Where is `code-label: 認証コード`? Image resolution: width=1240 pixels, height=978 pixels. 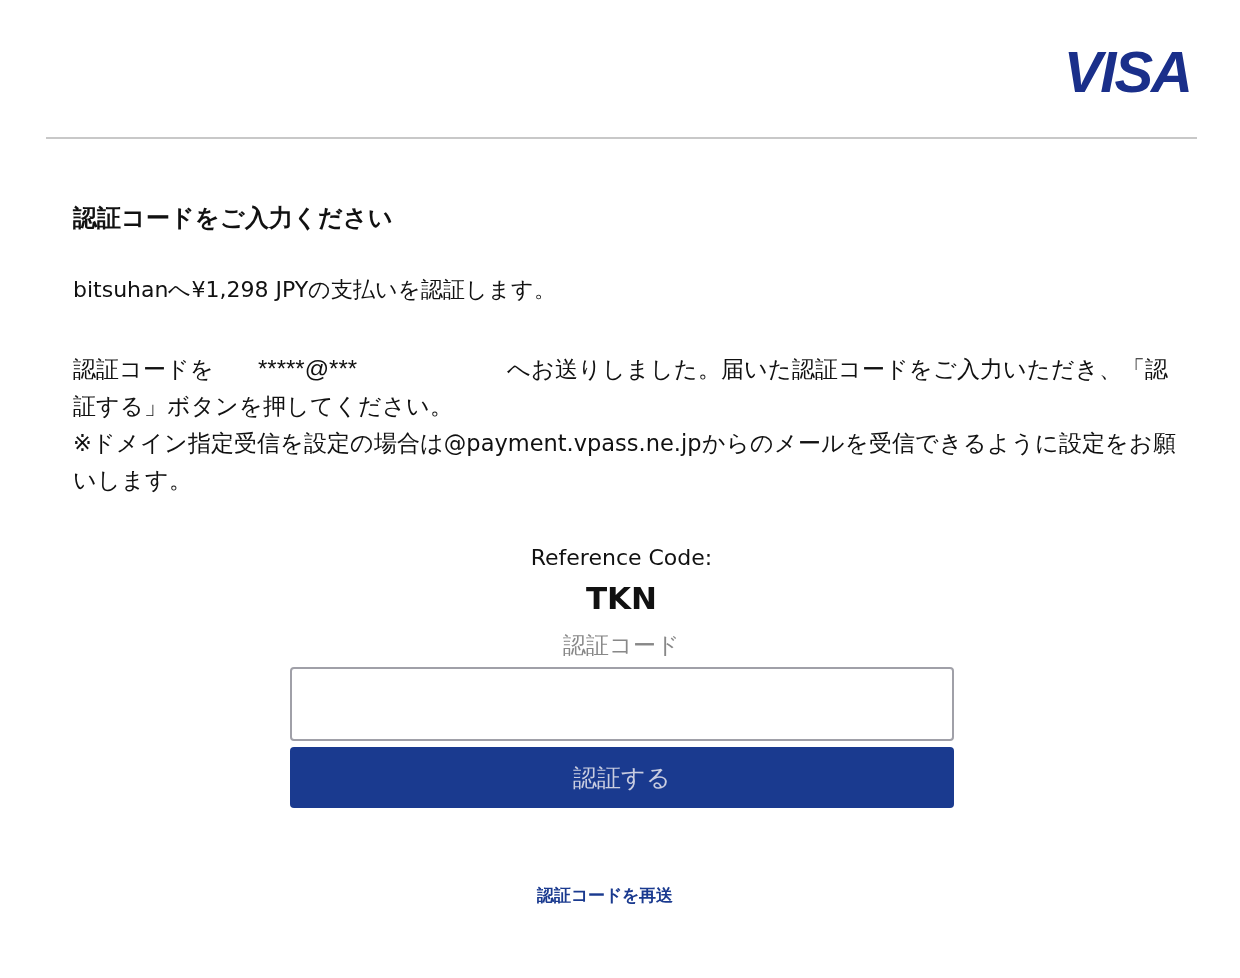
code-label: 認証コード is located at coordinates (621, 645).